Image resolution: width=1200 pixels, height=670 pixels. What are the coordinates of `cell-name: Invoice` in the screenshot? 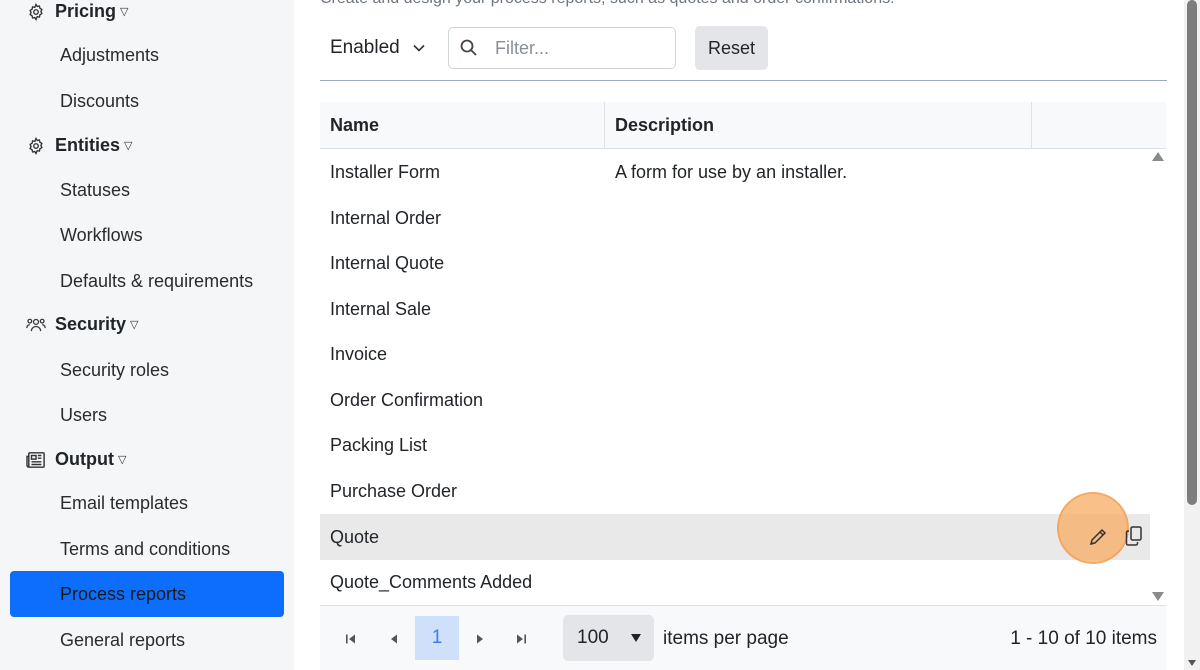 It's located at (359, 354).